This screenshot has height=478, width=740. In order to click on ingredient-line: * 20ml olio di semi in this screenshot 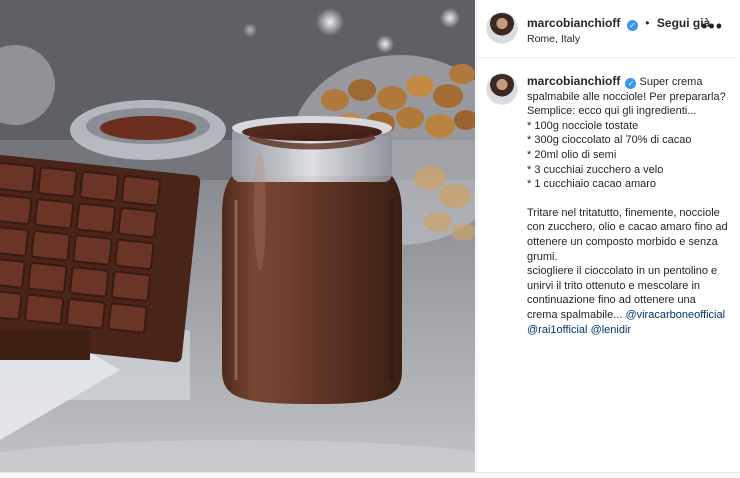, I will do `click(572, 154)`.